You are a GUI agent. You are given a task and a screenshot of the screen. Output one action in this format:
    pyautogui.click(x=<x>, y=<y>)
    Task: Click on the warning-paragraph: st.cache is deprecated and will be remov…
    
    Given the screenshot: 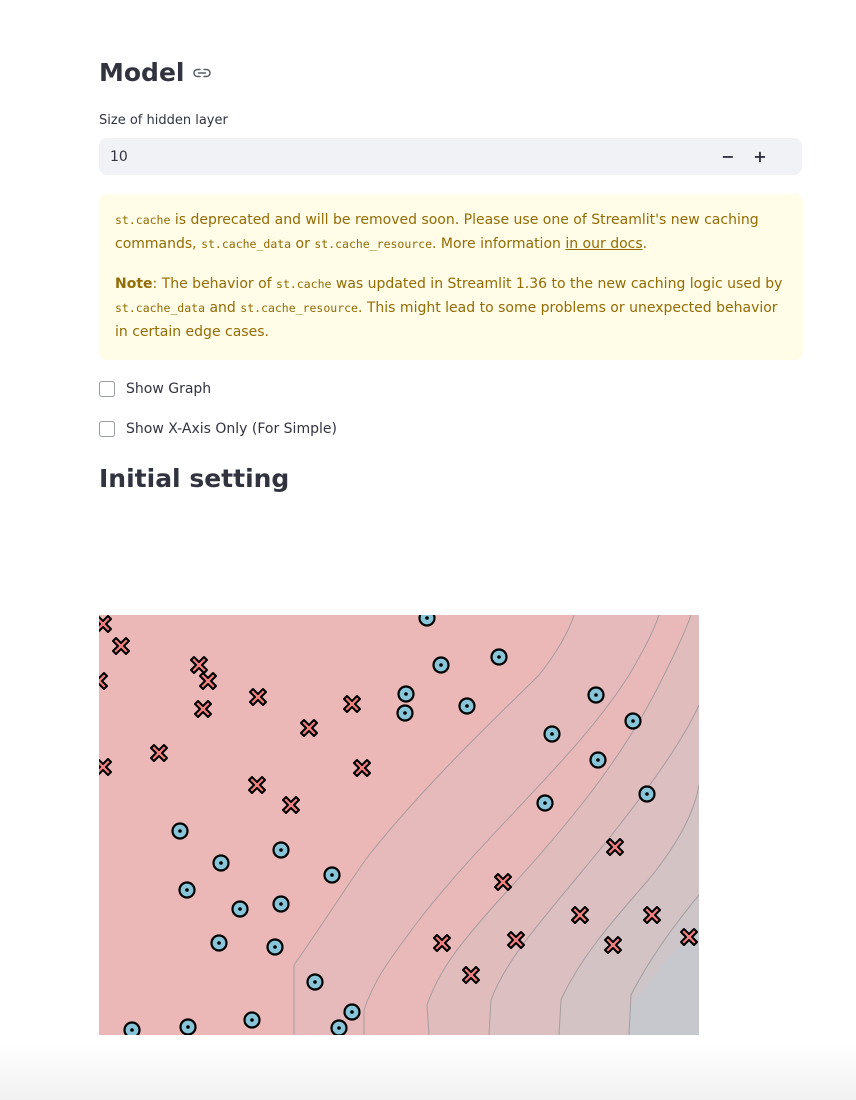 What is the action you would take?
    pyautogui.click(x=451, y=232)
    